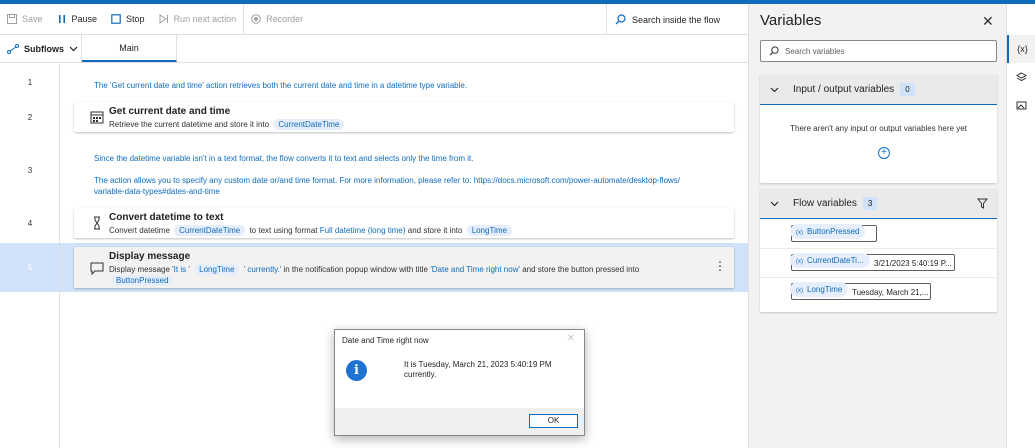 The height and width of the screenshot is (448, 1035). I want to click on message-text: ' currently.', so click(262, 269).